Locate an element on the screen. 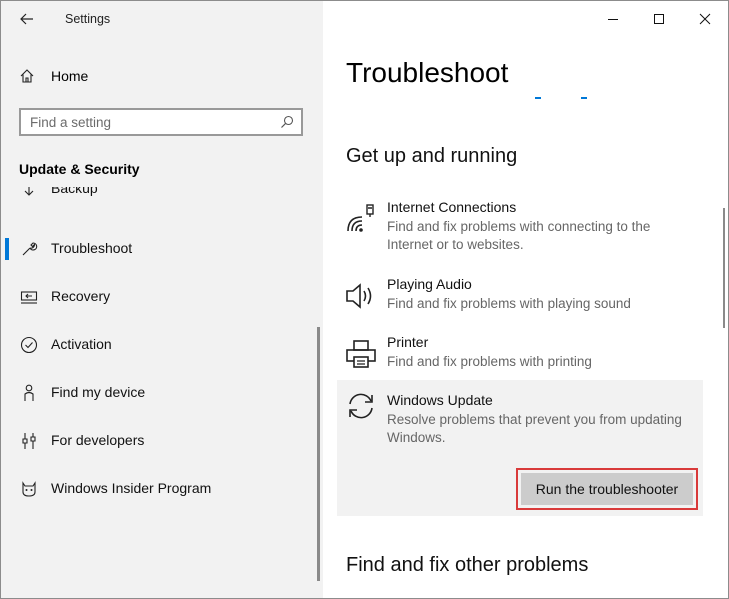  network-icon is located at coordinates (361, 219).